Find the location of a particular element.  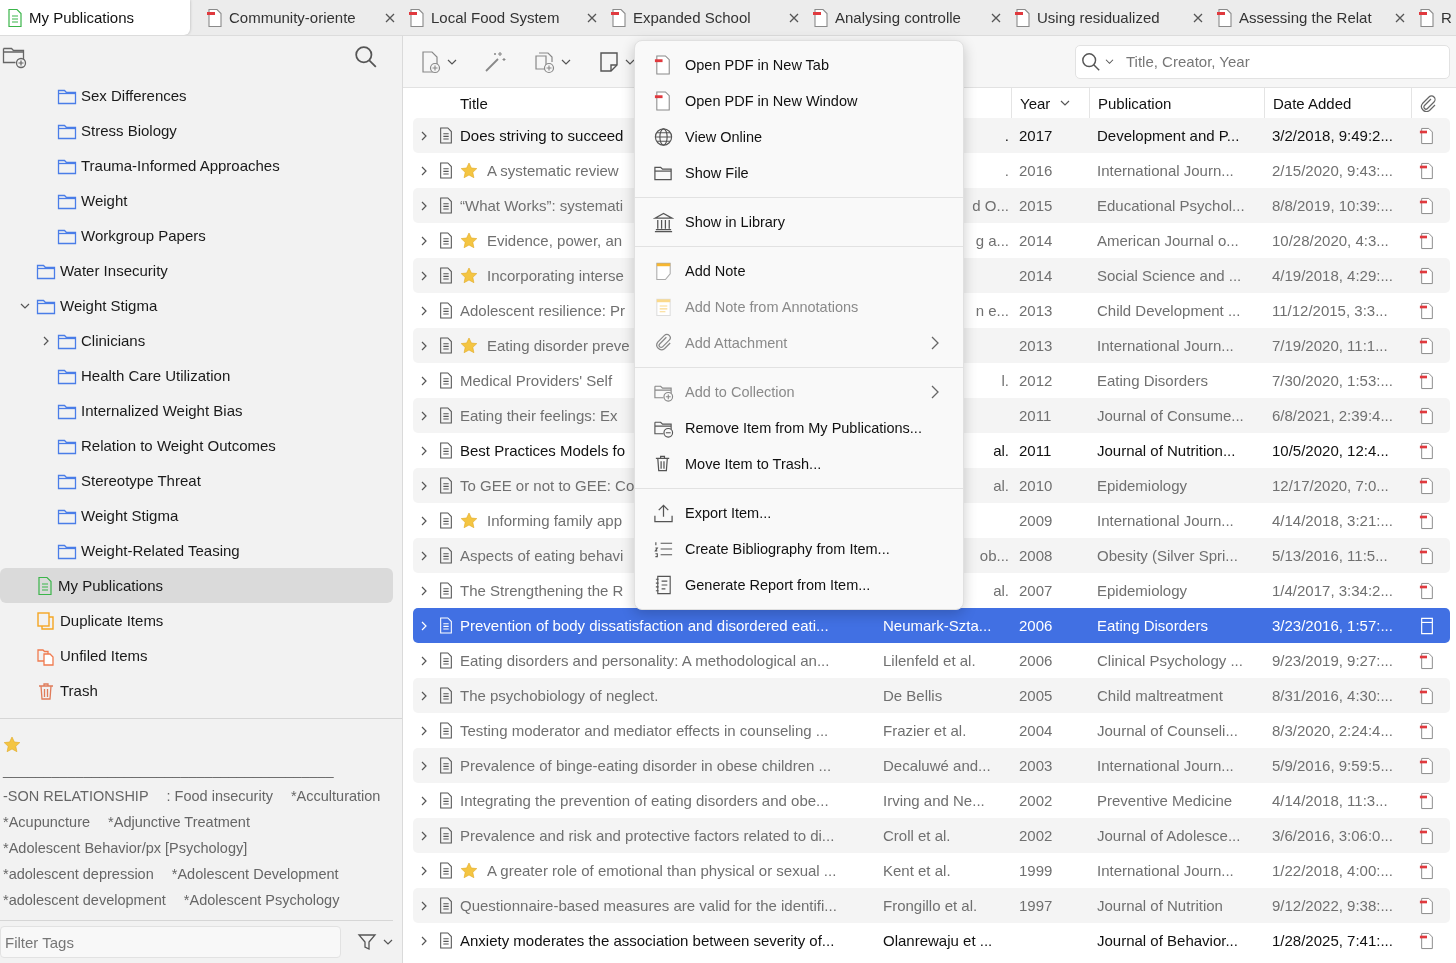

table-cell: 1999 is located at coordinates (1036, 870).